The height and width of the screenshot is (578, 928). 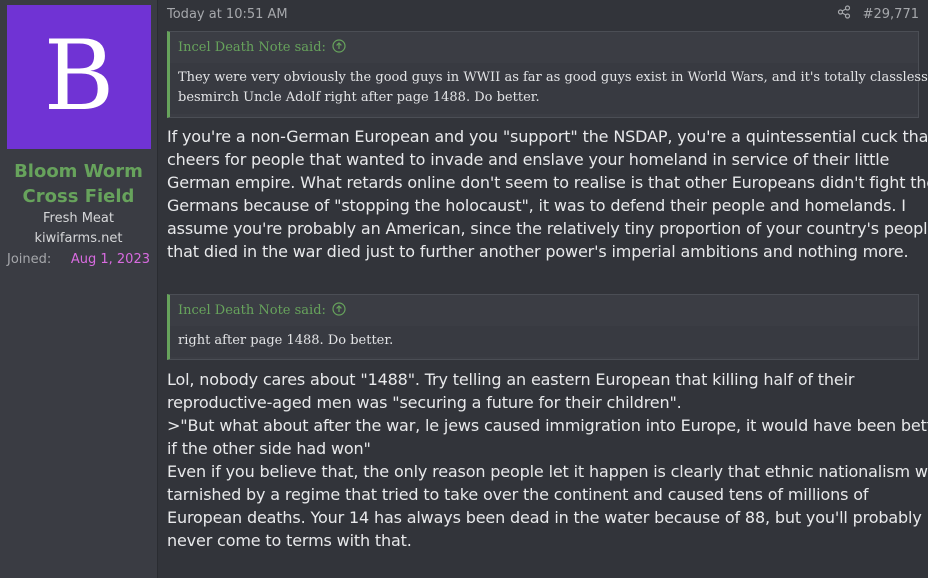 What do you see at coordinates (78, 218) in the screenshot?
I see `user-title: Fresh Meat` at bounding box center [78, 218].